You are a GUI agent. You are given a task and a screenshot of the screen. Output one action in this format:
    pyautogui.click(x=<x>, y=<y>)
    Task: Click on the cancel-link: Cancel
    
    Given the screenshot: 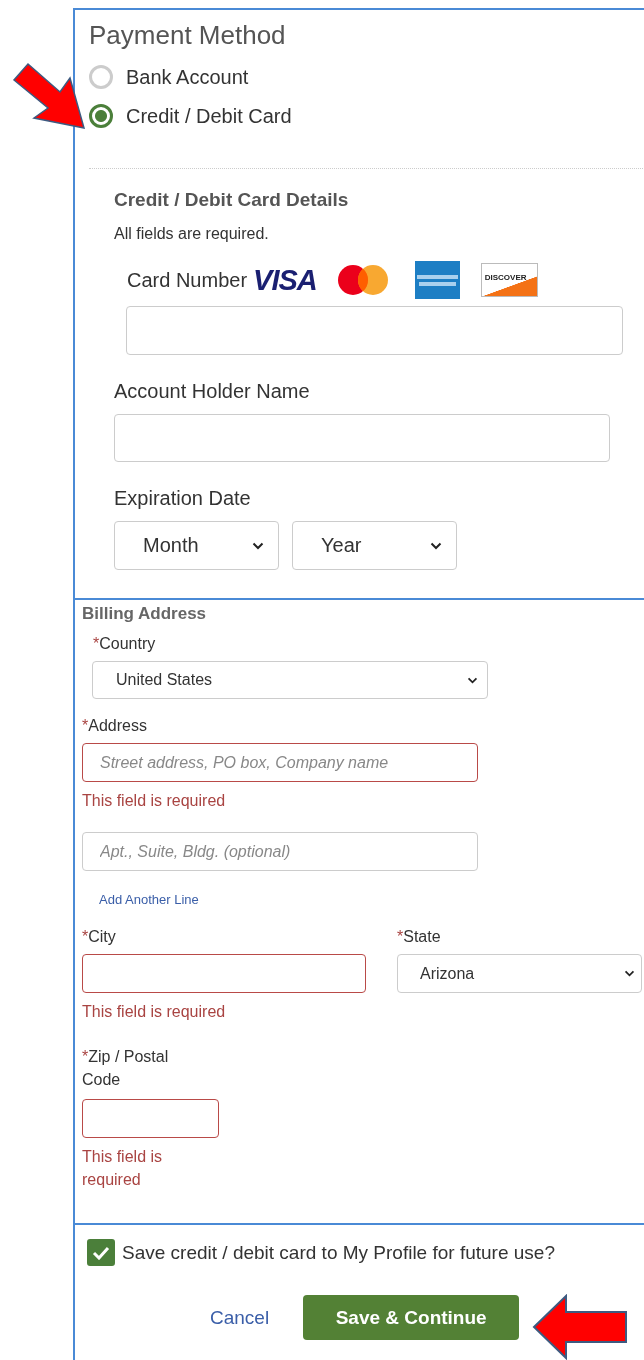 What is the action you would take?
    pyautogui.click(x=240, y=1317)
    